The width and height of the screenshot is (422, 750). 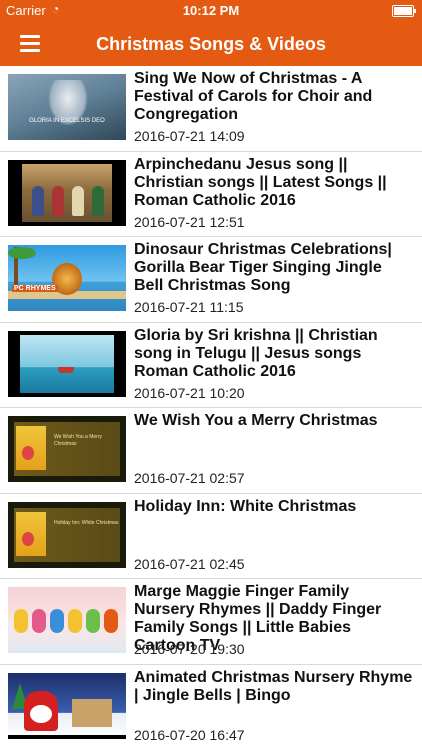 What do you see at coordinates (189, 136) in the screenshot?
I see `video-date: 2016-07-21 14:09` at bounding box center [189, 136].